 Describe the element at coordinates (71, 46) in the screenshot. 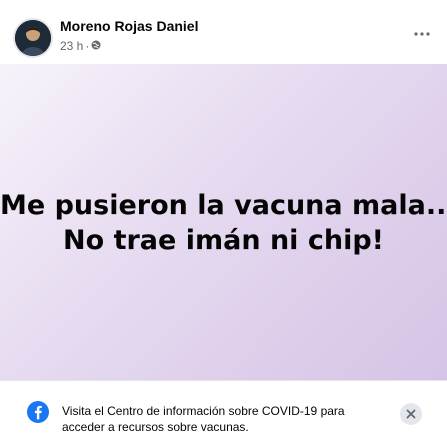

I see `post-timestamp: 23 h` at that location.